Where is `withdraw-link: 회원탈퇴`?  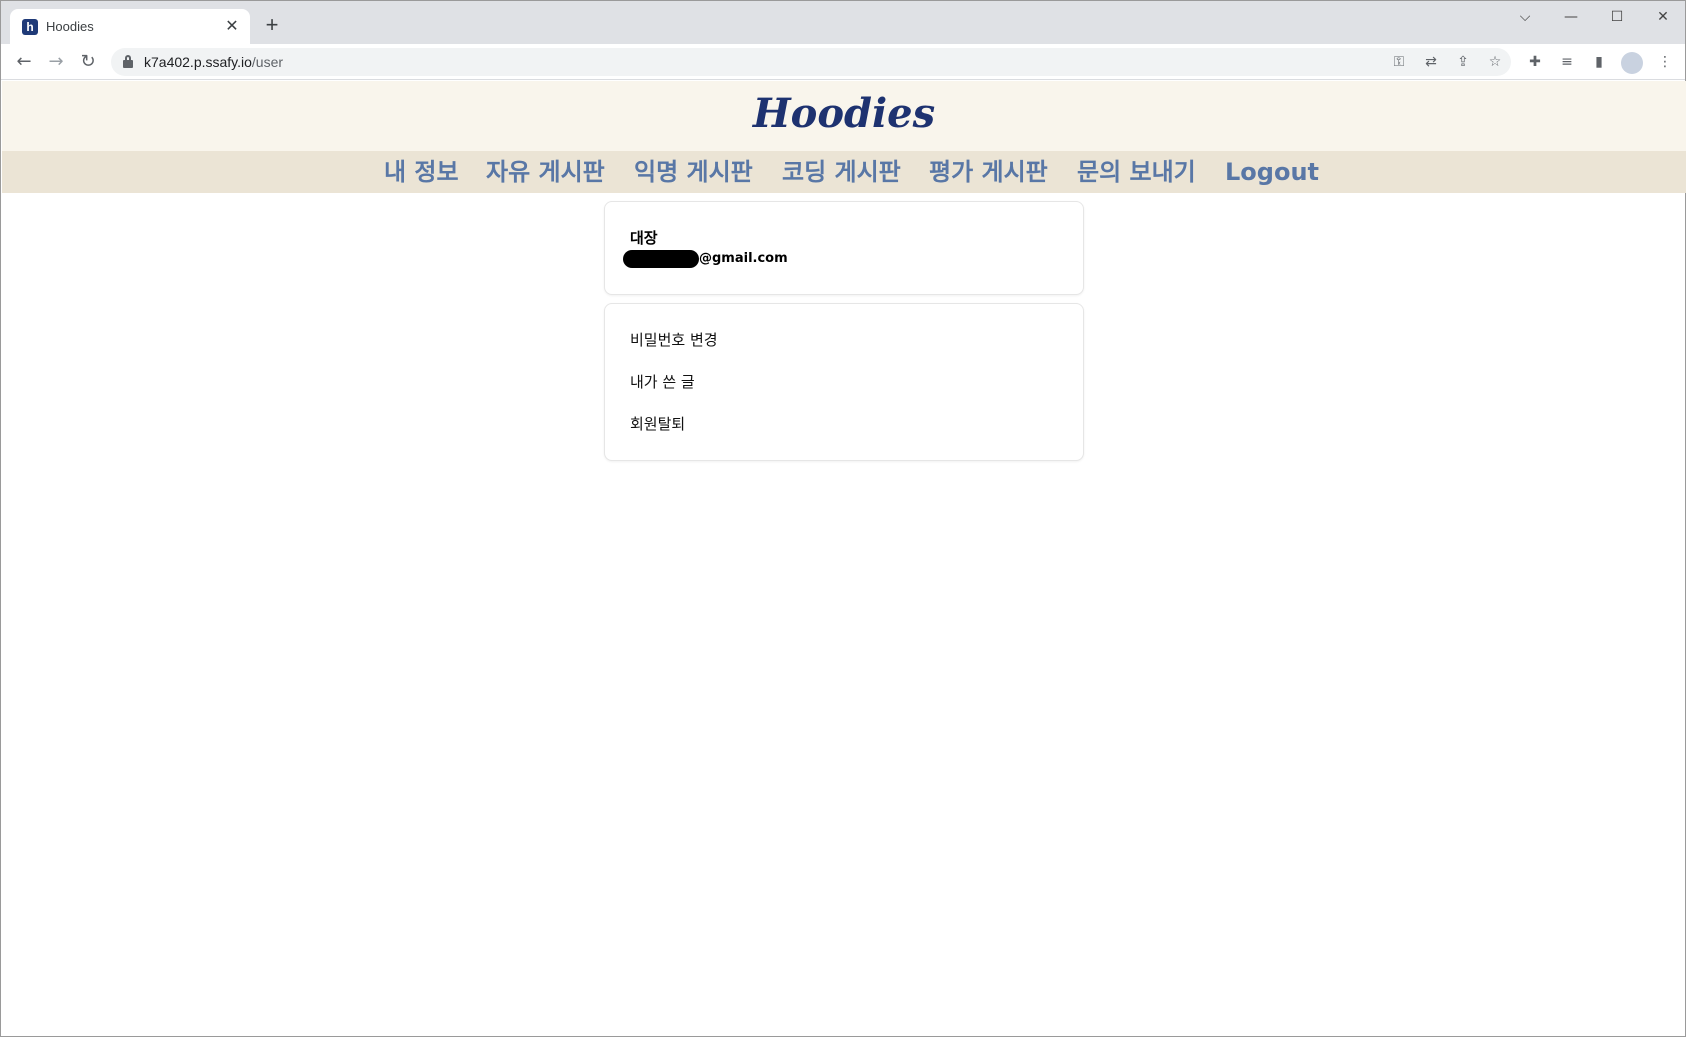 withdraw-link: 회원탈퇴 is located at coordinates (657, 424).